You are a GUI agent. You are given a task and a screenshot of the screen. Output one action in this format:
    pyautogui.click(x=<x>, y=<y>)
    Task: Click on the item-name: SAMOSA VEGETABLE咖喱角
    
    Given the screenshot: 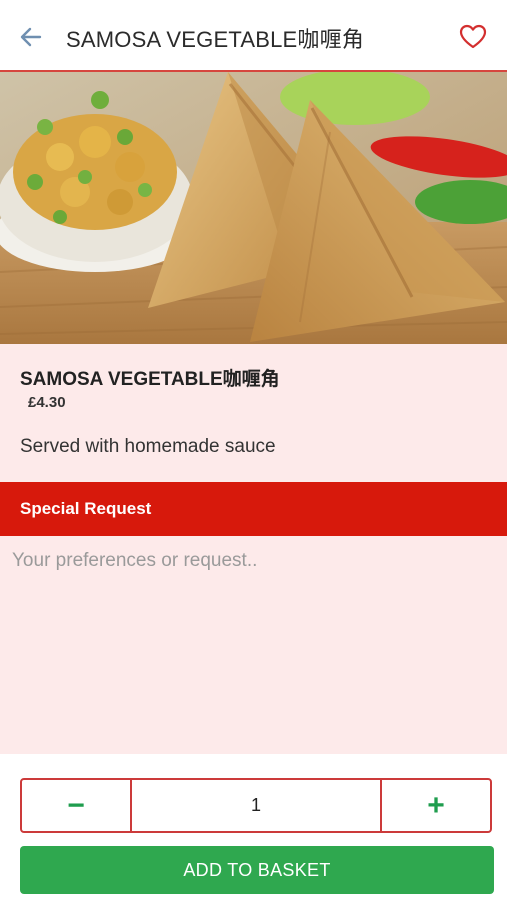 What is the action you would take?
    pyautogui.click(x=150, y=379)
    